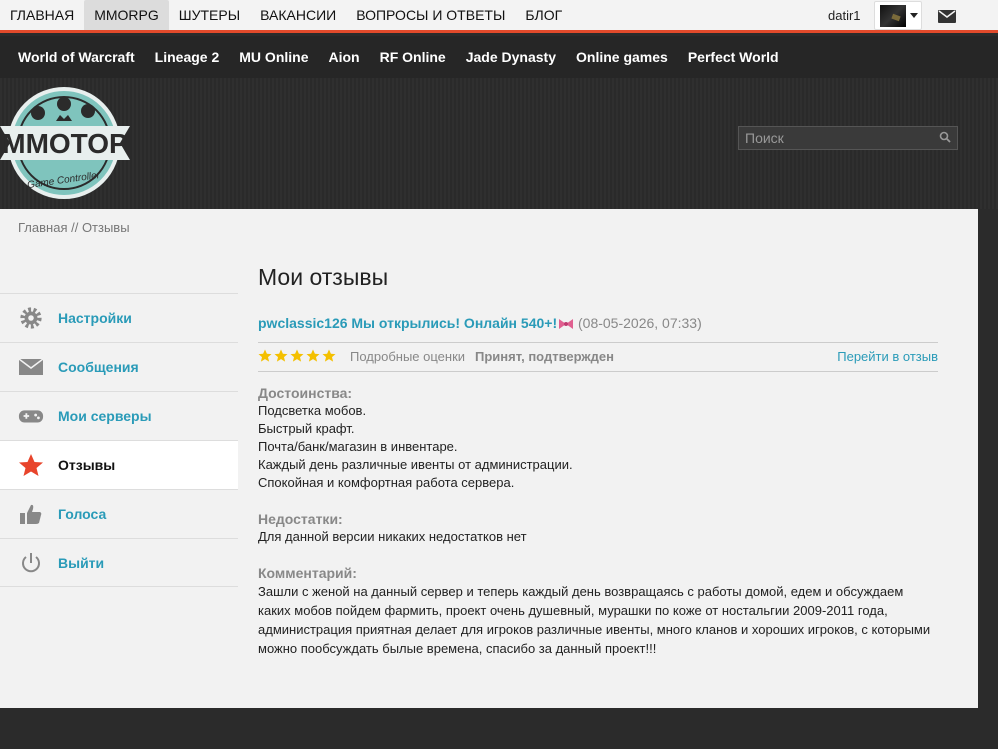 The height and width of the screenshot is (749, 998). I want to click on page-title: Мои отзывы, so click(323, 277).